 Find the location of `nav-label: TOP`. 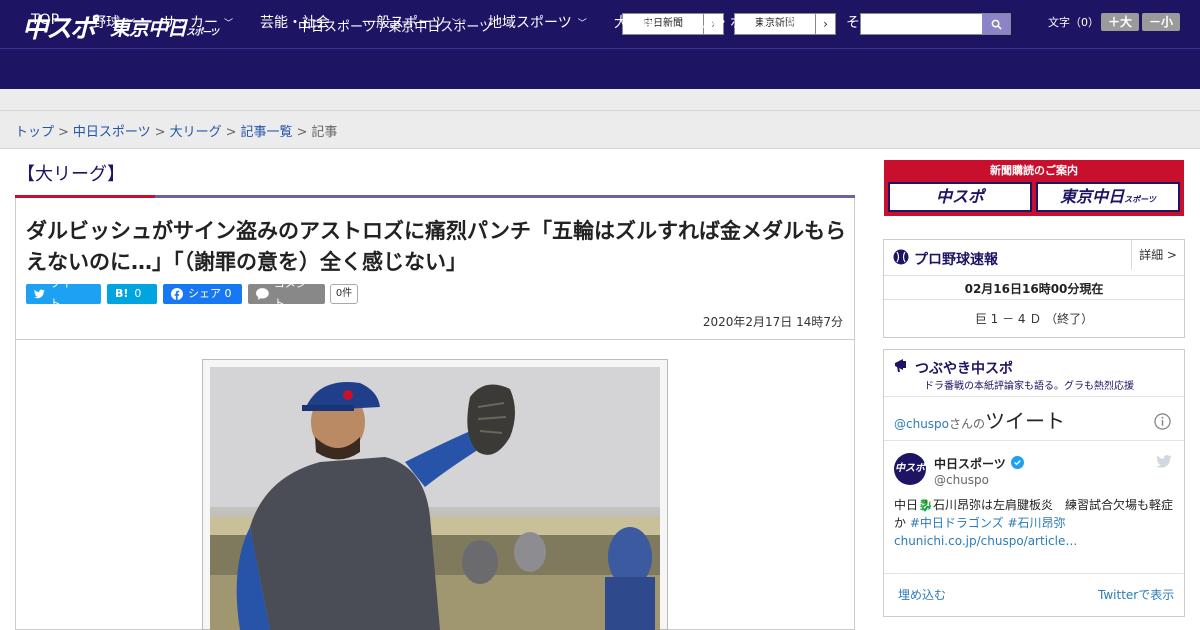

nav-label: TOP is located at coordinates (45, 20).